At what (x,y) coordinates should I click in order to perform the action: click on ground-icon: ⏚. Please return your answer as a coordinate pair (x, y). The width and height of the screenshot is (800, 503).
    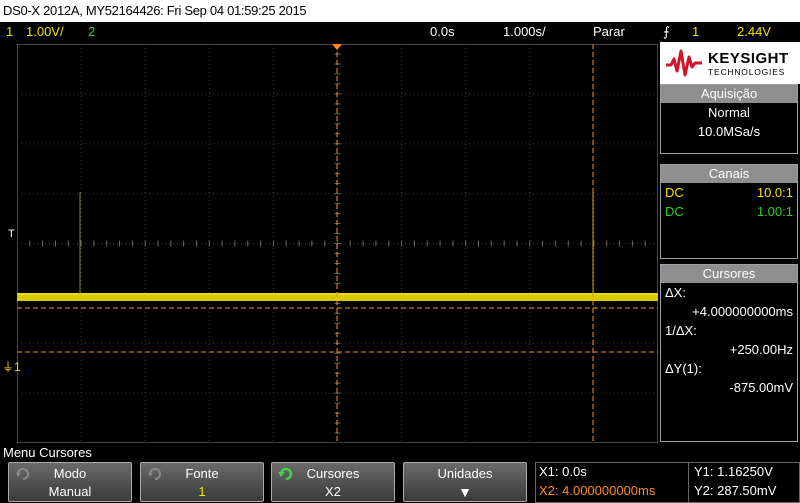
    Looking at the image, I should click on (8, 367).